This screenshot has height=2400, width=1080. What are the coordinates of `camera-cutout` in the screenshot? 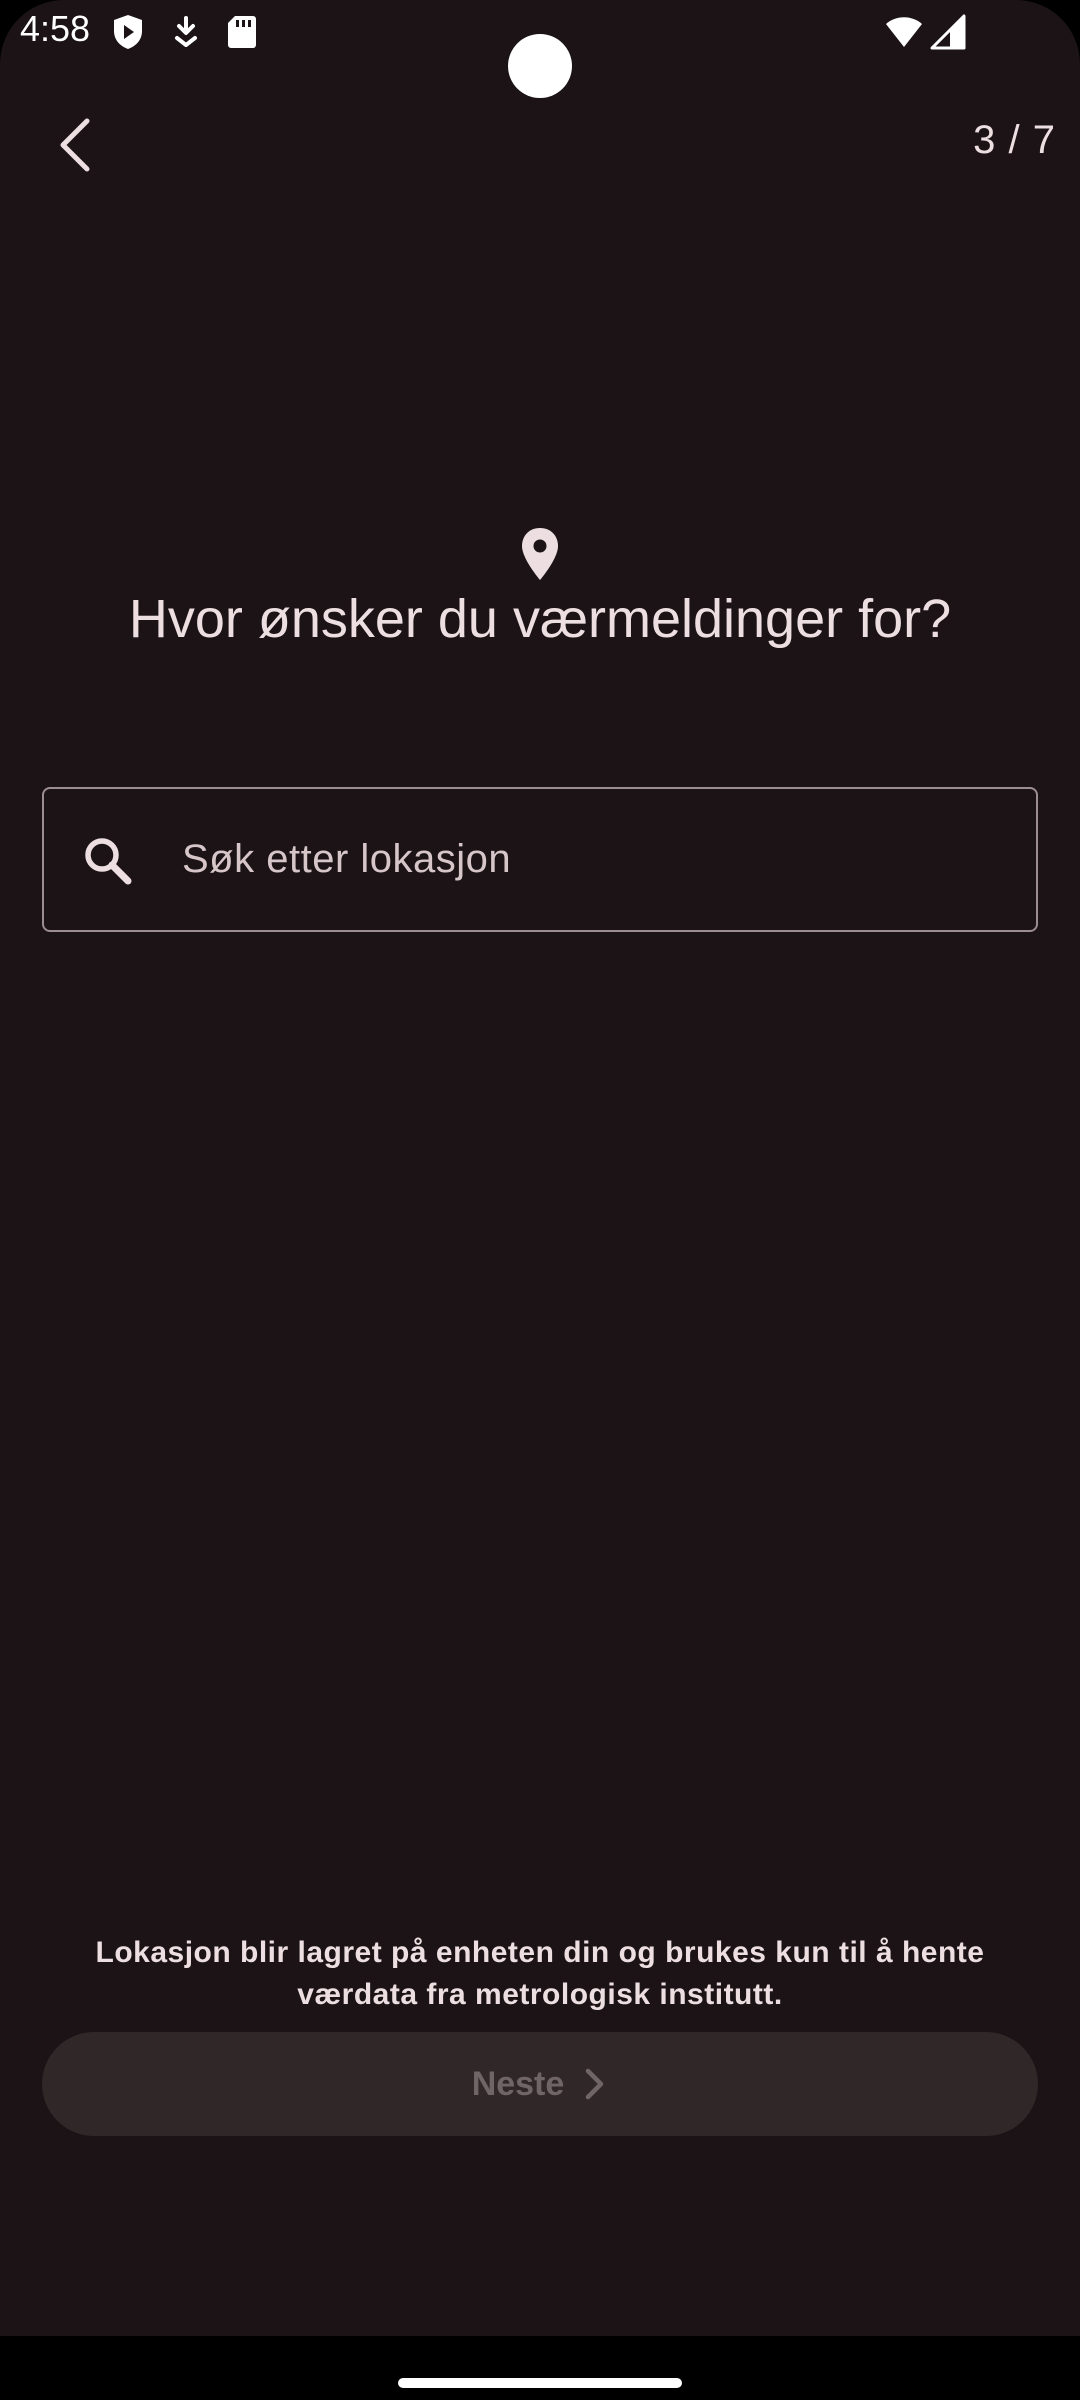 It's located at (540, 66).